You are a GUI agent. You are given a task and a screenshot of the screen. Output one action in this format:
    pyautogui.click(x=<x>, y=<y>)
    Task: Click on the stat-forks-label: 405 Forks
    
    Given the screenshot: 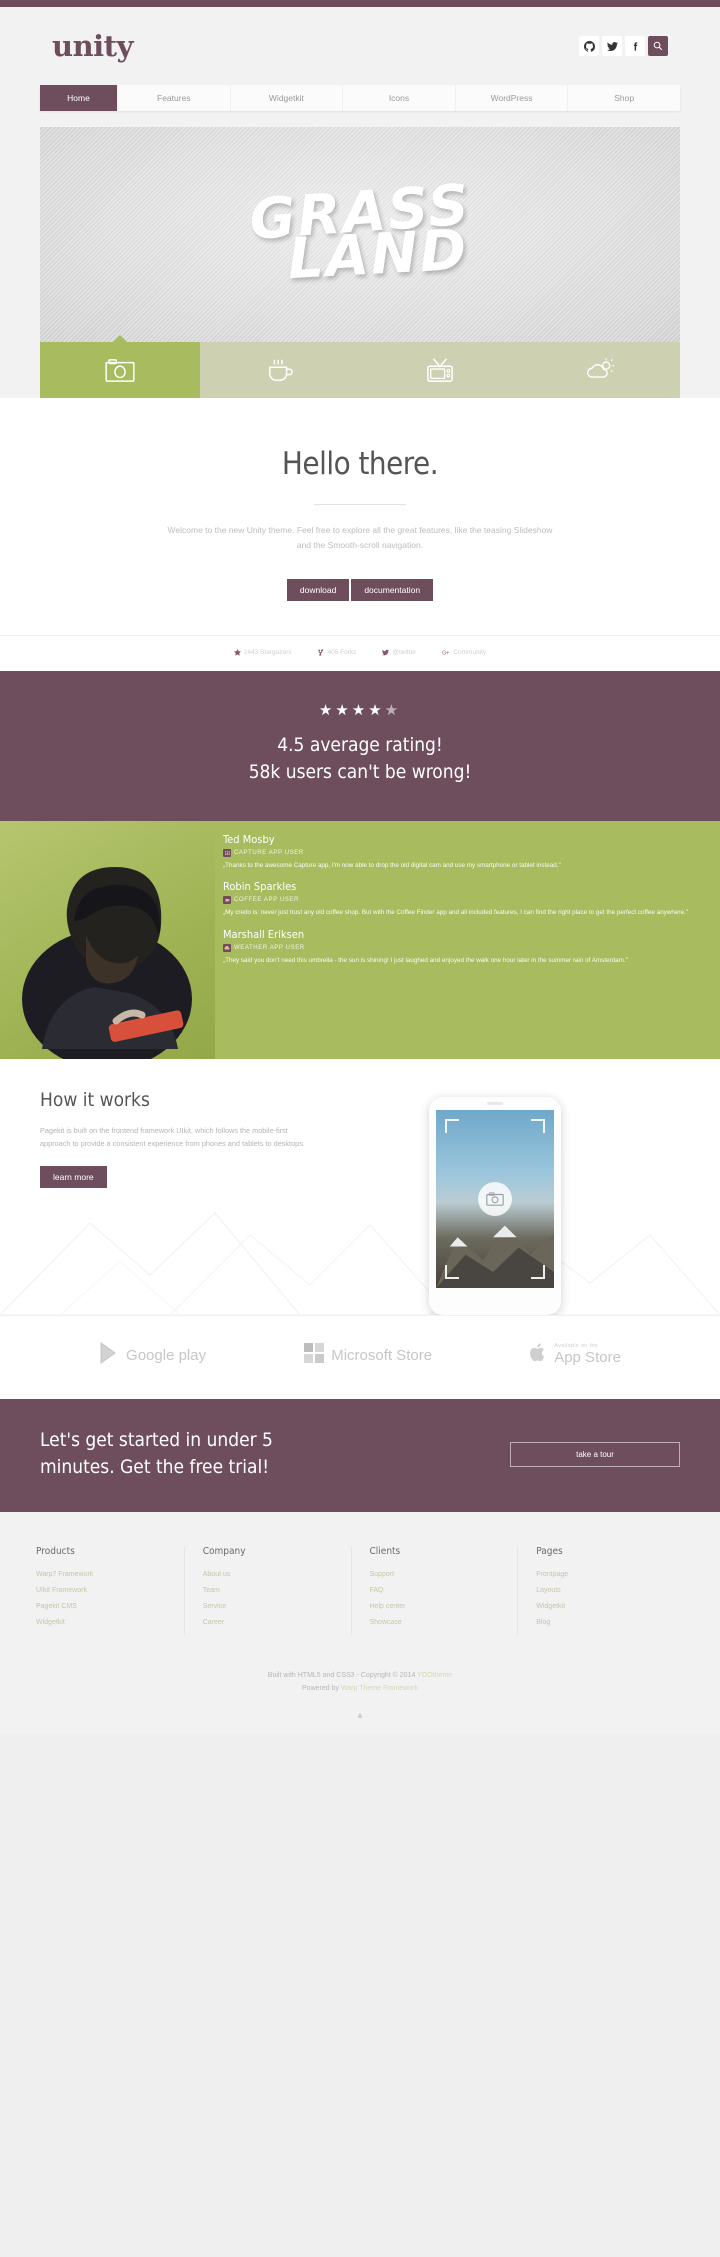 What is the action you would take?
    pyautogui.click(x=342, y=652)
    